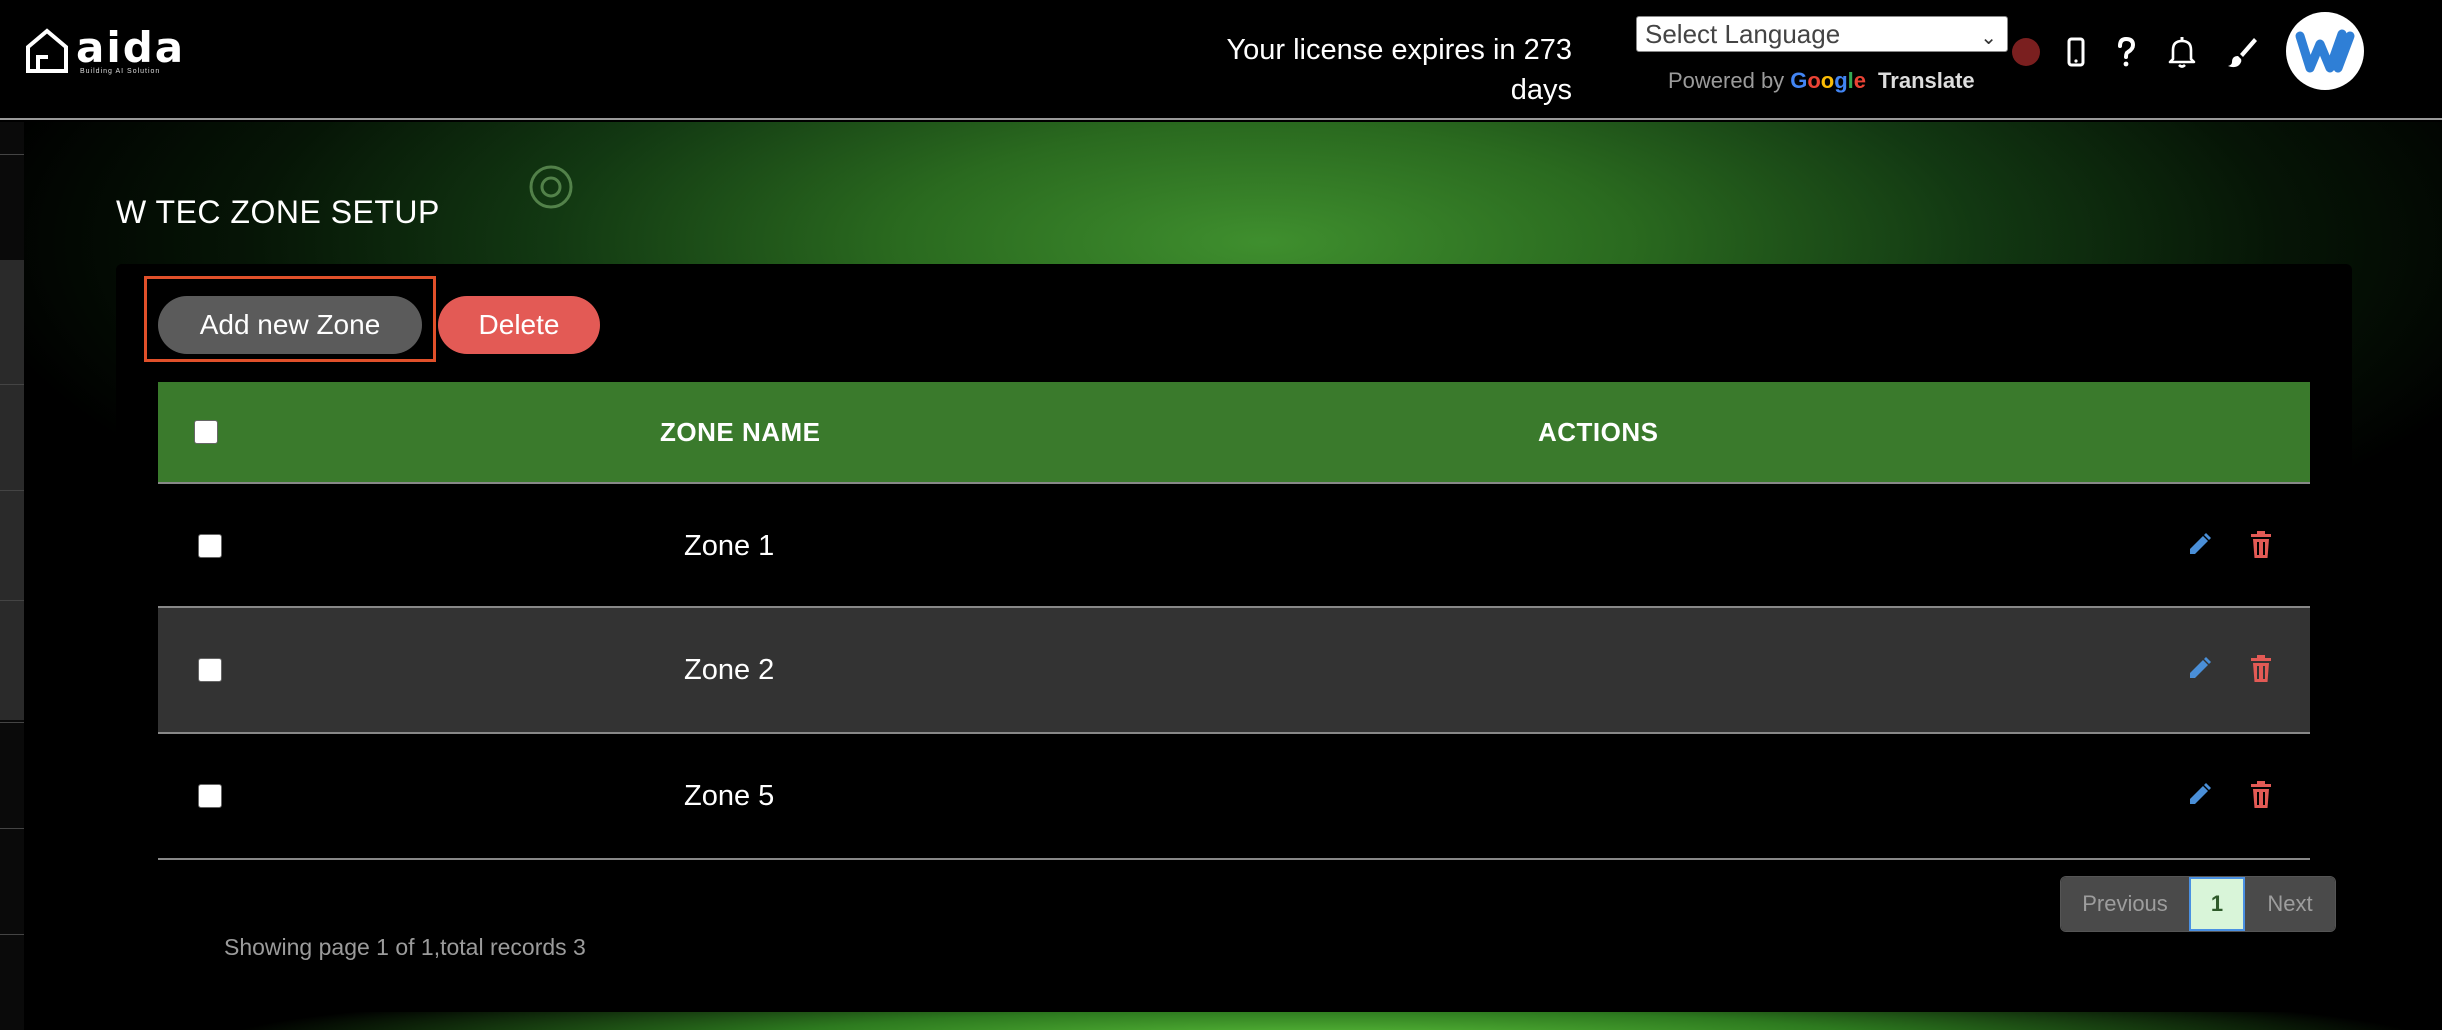 The image size is (2442, 1030). I want to click on column-header-zone-name: ZONE NAME, so click(740, 432).